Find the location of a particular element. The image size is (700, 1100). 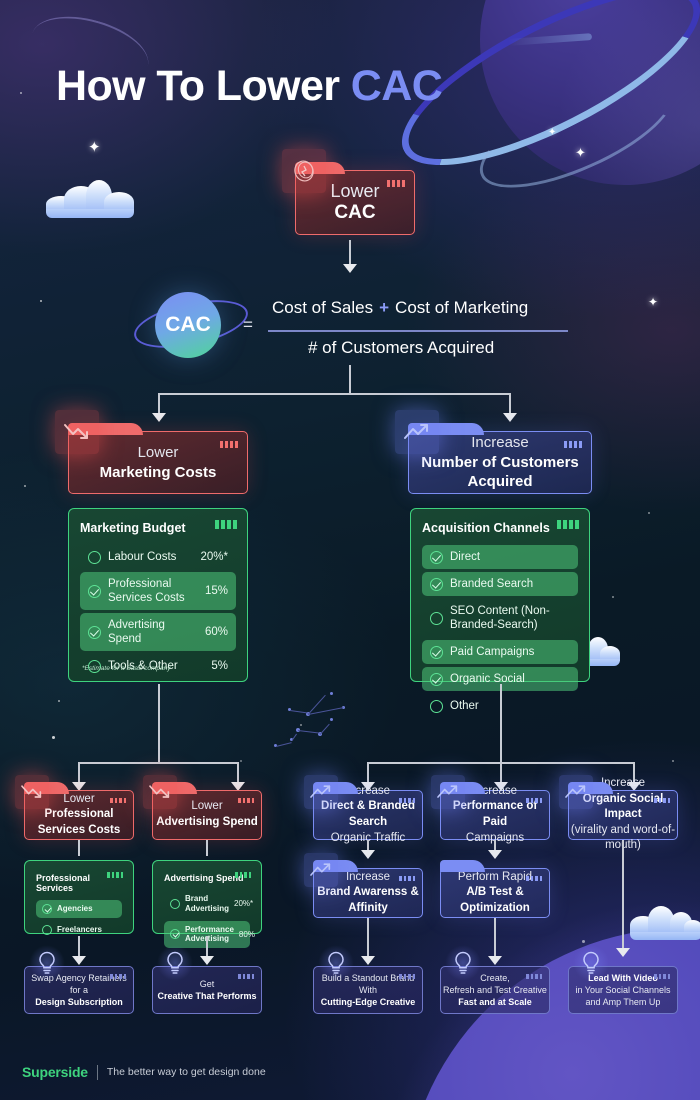

level4-card: Increase Brand Awarenss & Affinity is located at coordinates (363, 885).